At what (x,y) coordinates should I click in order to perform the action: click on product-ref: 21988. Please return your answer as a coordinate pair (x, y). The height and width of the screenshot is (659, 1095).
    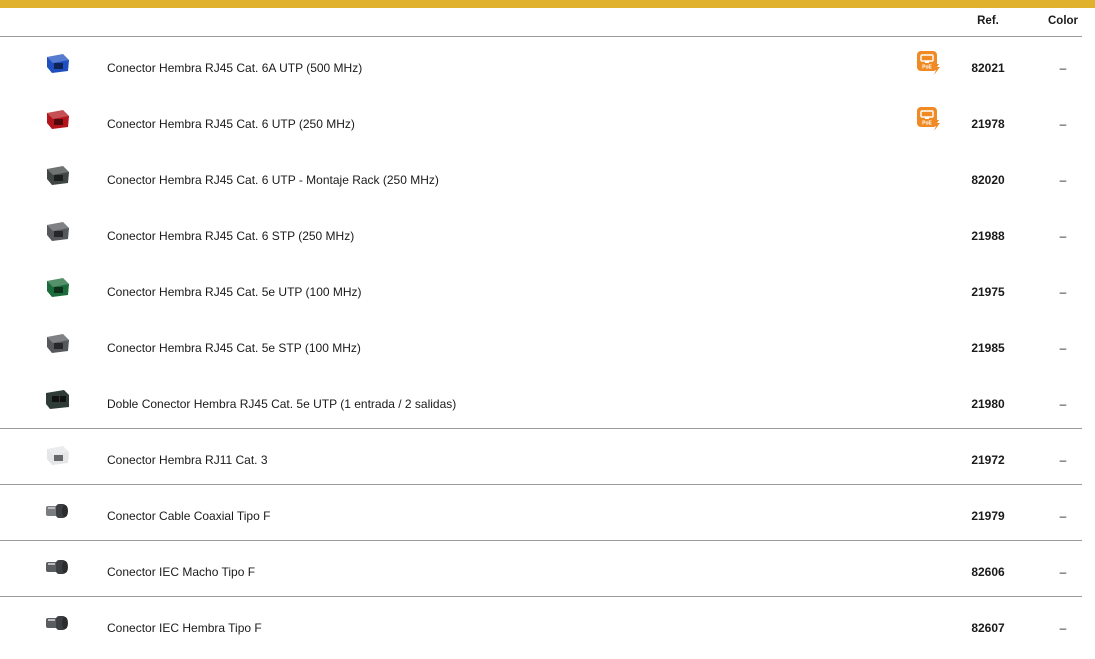
    Looking at the image, I should click on (988, 236).